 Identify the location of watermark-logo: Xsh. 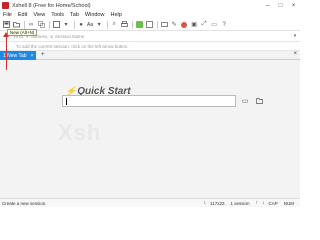
(80, 132).